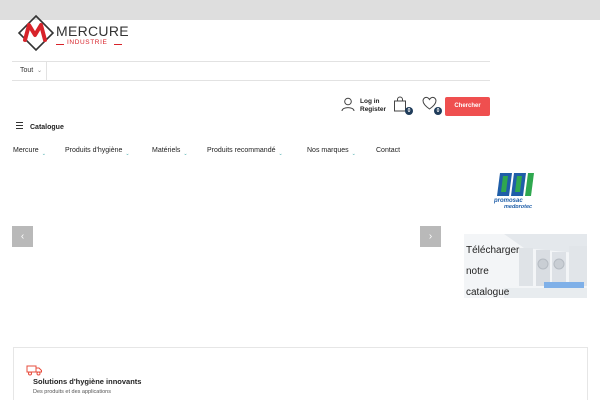 Image resolution: width=600 pixels, height=400 pixels. What do you see at coordinates (34, 370) in the screenshot?
I see `truck-icon` at bounding box center [34, 370].